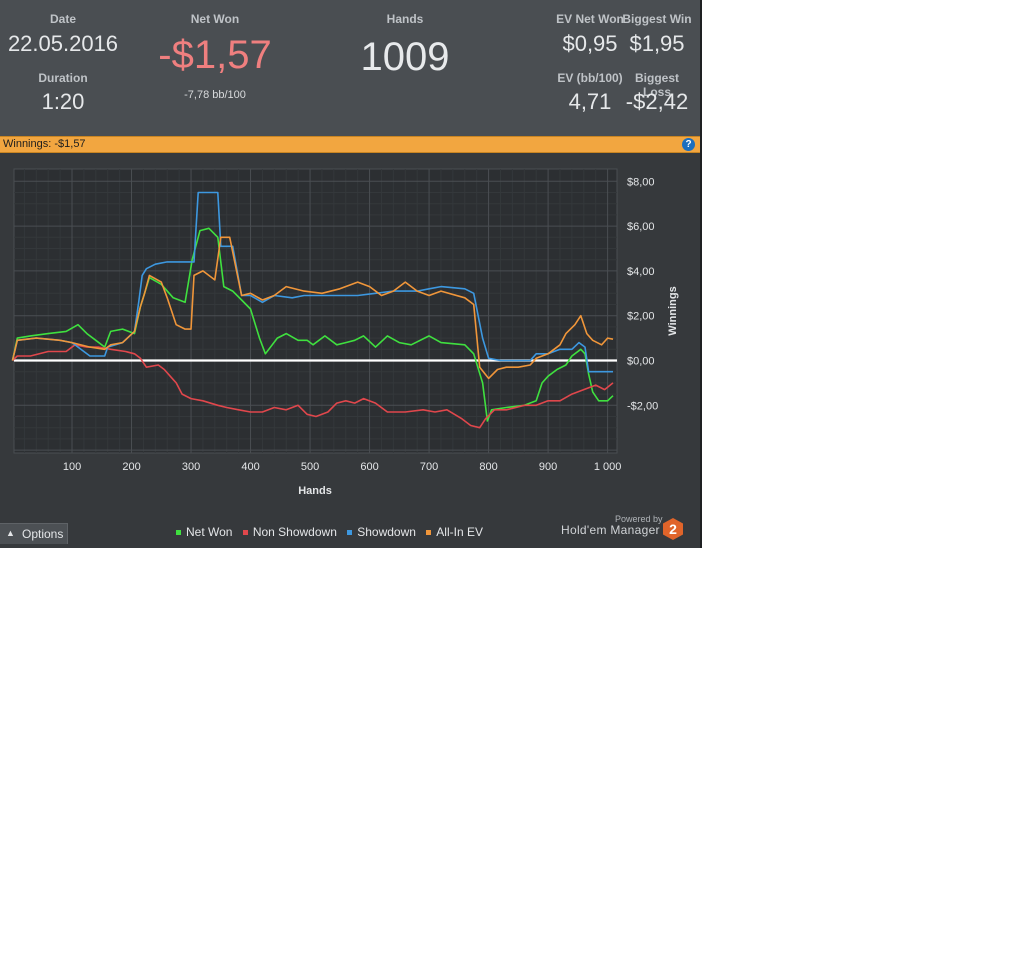 The image size is (1027, 962). I want to click on x-tick-labels: 100 200 300 400 500 600 700 800 900 1 000, so click(342, 467).